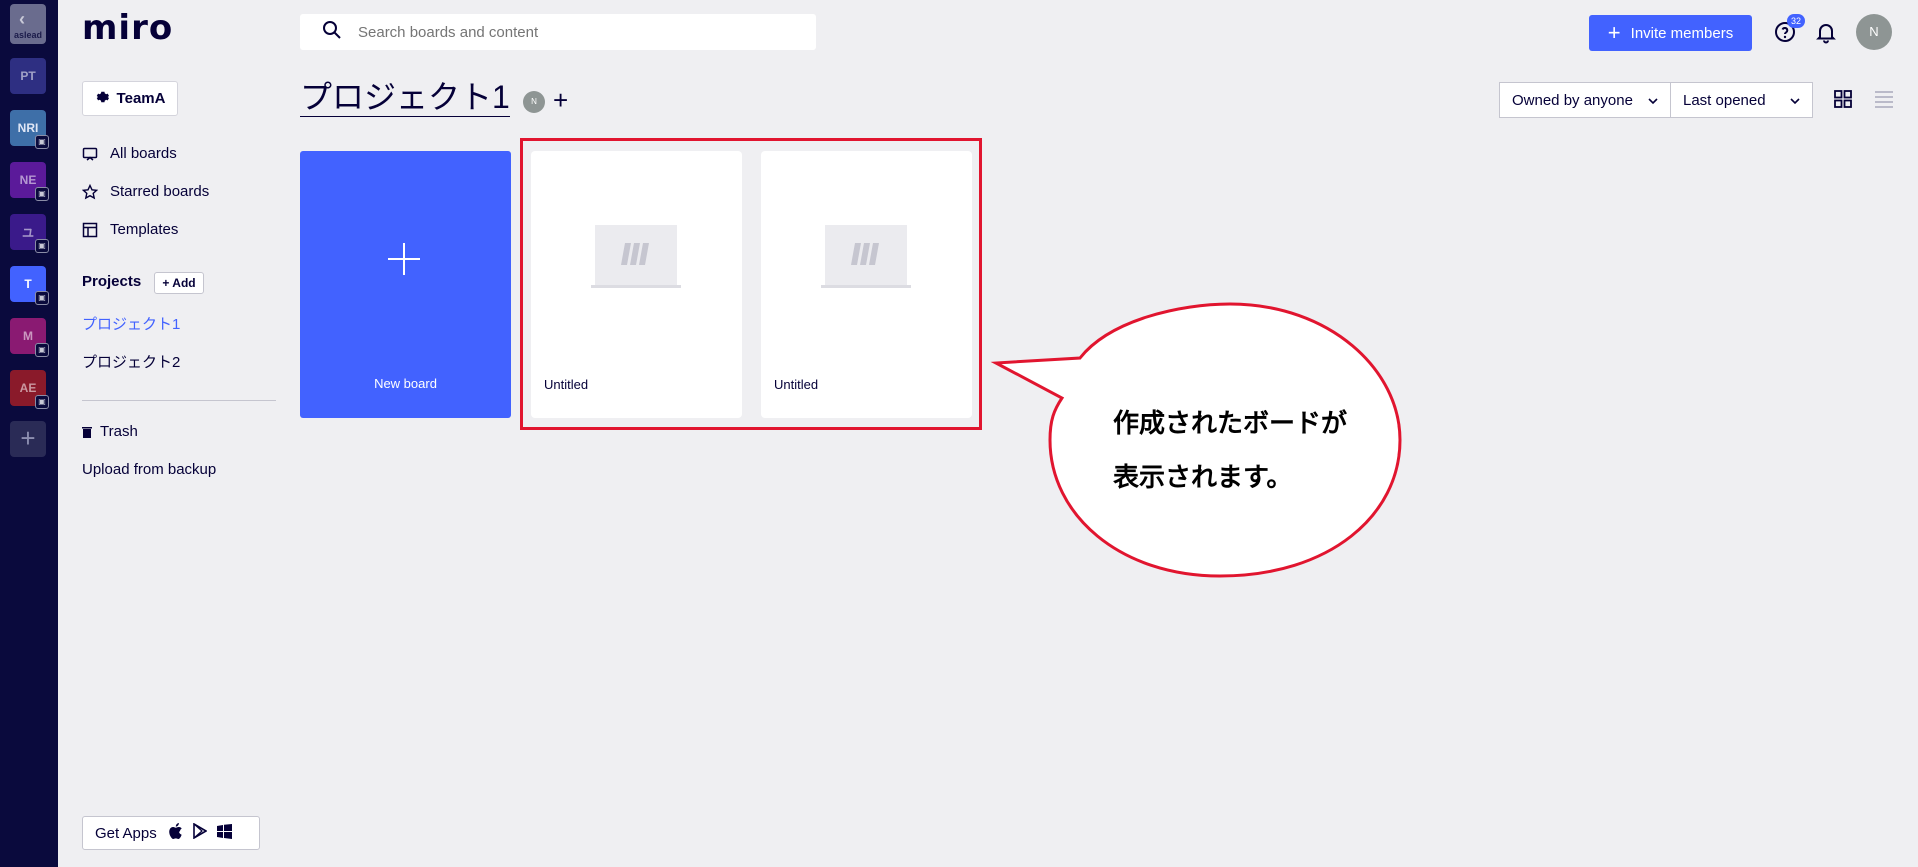 The image size is (1918, 867). Describe the element at coordinates (160, 191) in the screenshot. I see `nav-label: Starred boards` at that location.